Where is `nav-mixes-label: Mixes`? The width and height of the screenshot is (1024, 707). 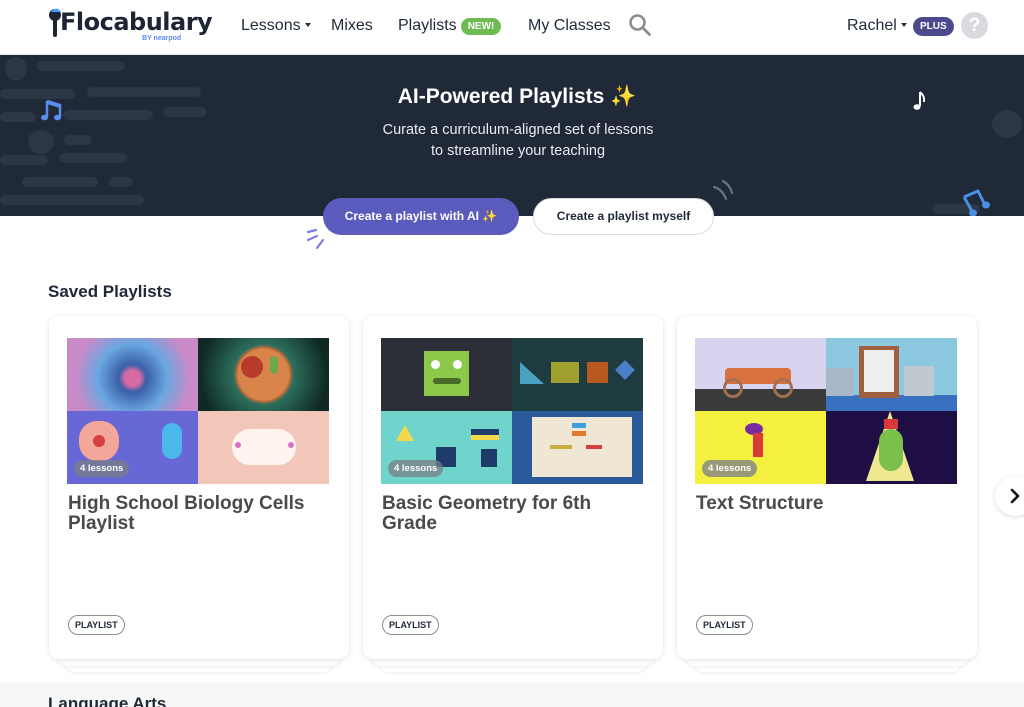
nav-mixes-label: Mixes is located at coordinates (352, 25).